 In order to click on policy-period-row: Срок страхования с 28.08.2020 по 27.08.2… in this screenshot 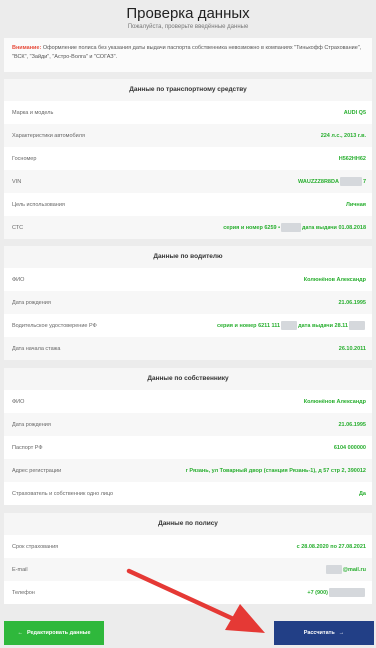, I will do `click(188, 546)`.